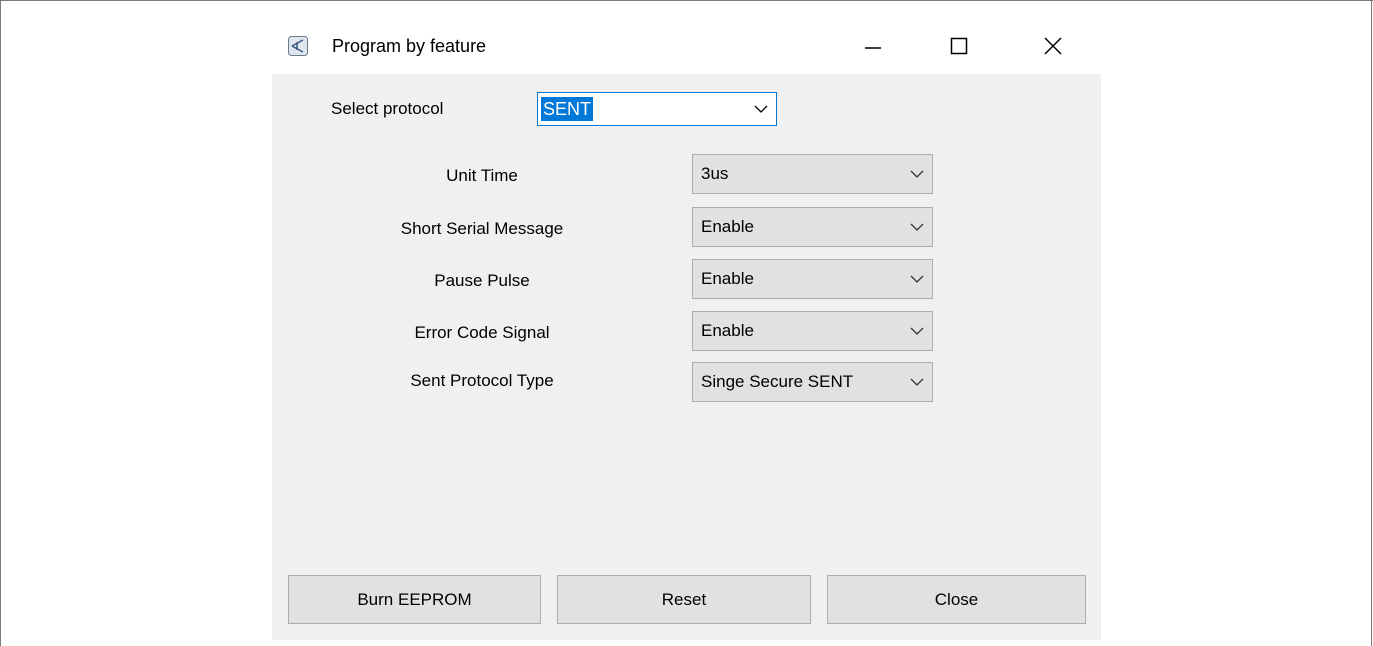  What do you see at coordinates (657, 109) in the screenshot?
I see `protocol-select: SENT` at bounding box center [657, 109].